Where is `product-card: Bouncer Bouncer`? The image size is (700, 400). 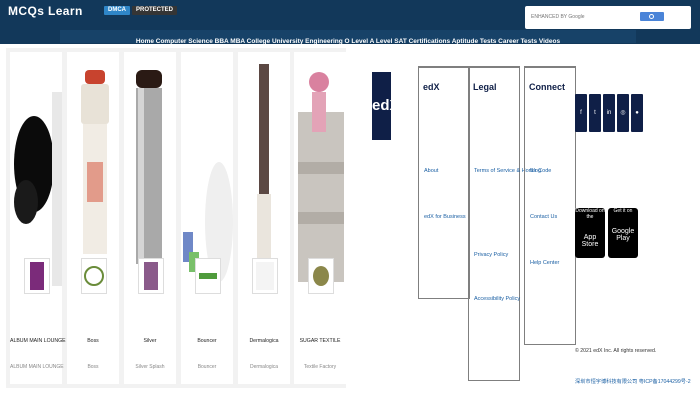
product-card: Bouncer Bouncer is located at coordinates (207, 218).